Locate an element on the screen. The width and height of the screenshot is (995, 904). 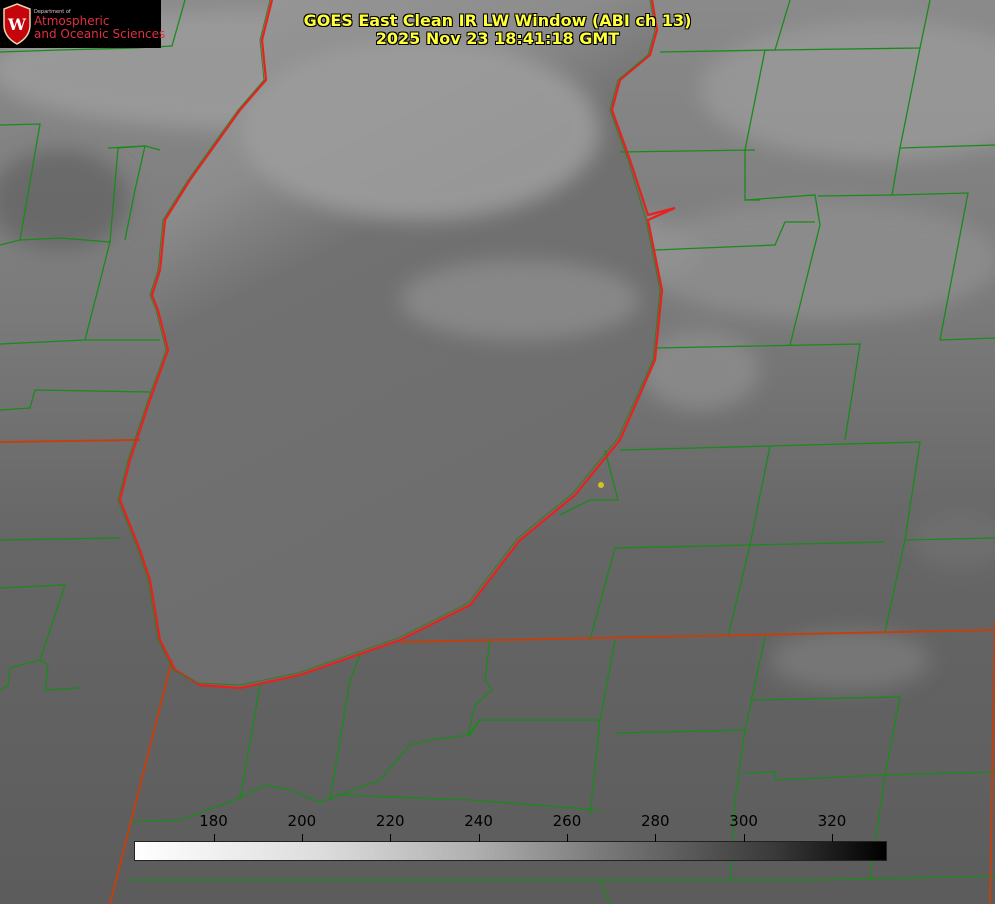
colorbar-tick-label: 260 is located at coordinates (567, 821).